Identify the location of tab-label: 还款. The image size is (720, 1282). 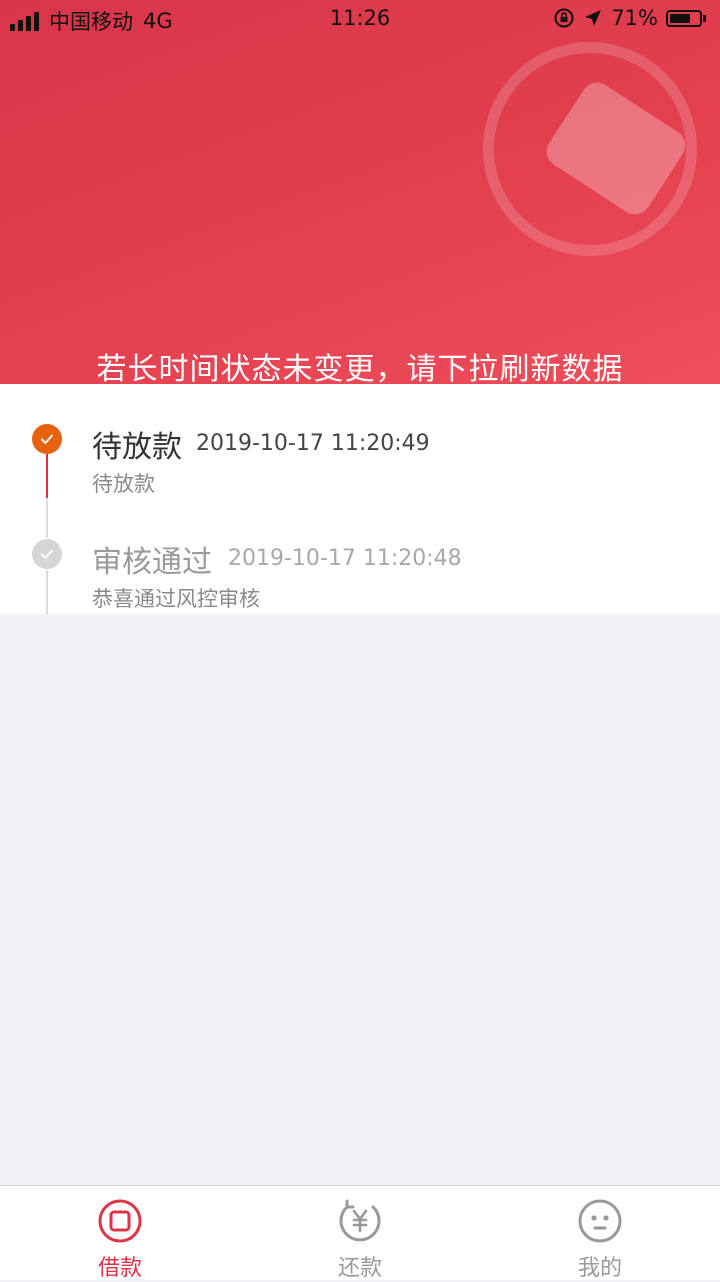
(359, 1268).